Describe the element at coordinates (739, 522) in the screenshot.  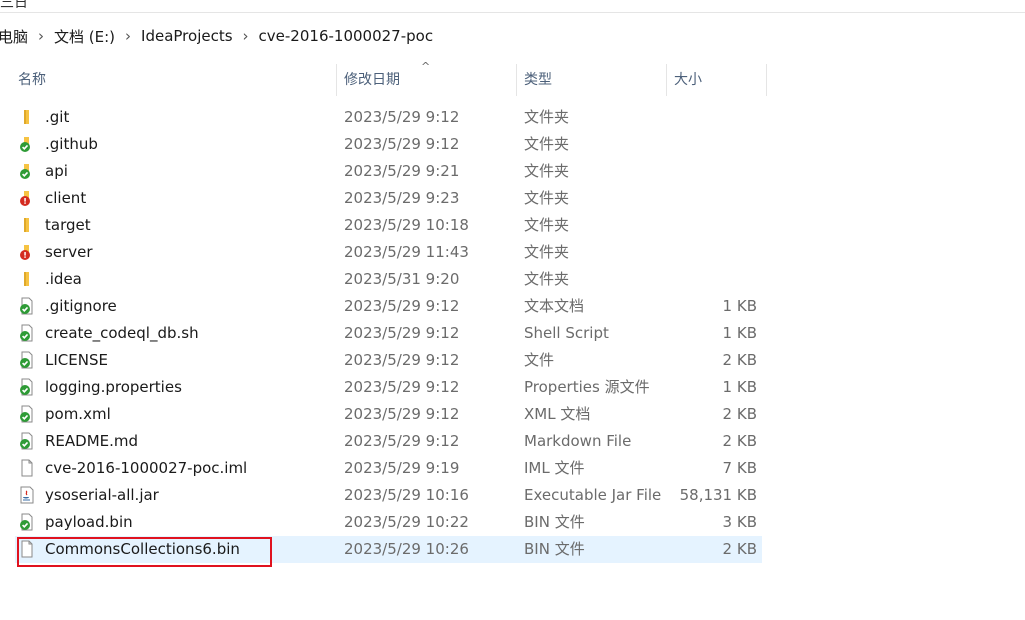
I see `file-size: 3 KB` at that location.